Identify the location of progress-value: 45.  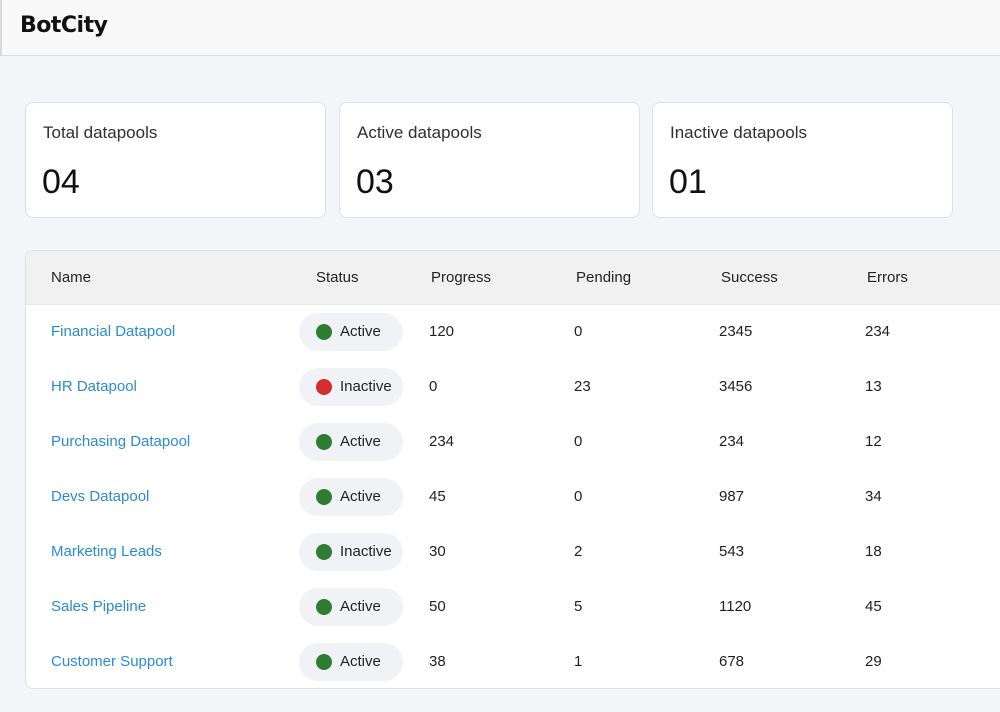
(437, 496).